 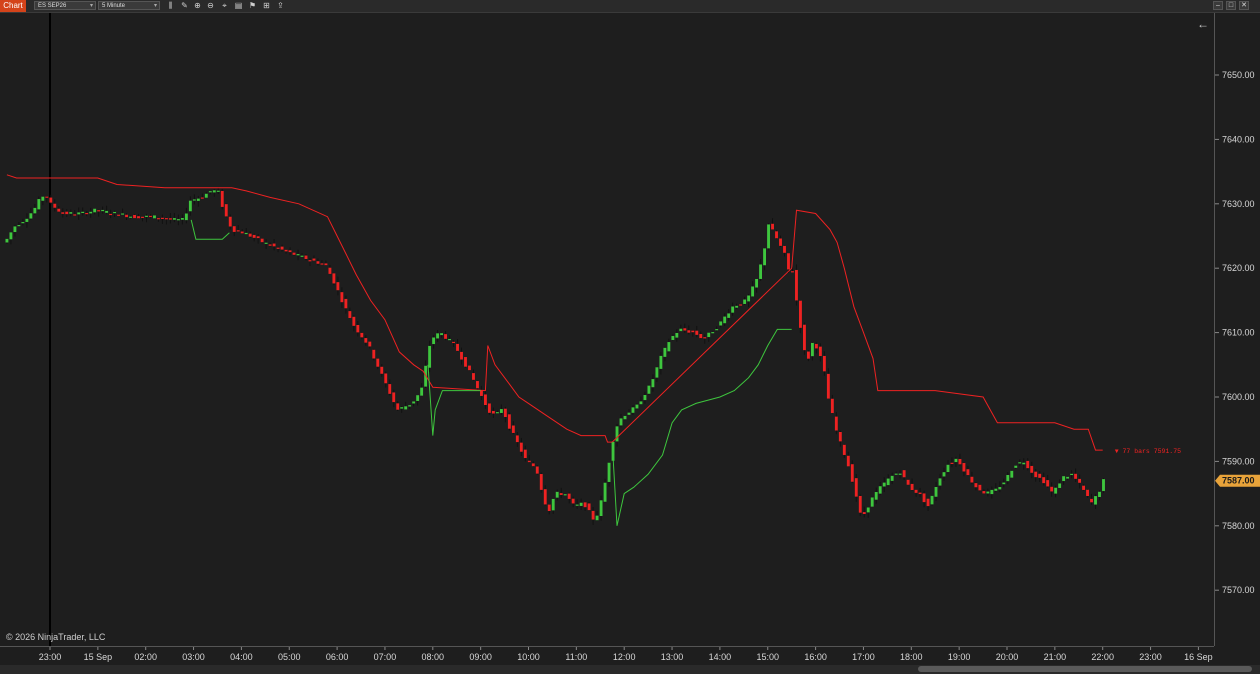 I want to click on price-tick-label: 7580.00, so click(x=1238, y=526).